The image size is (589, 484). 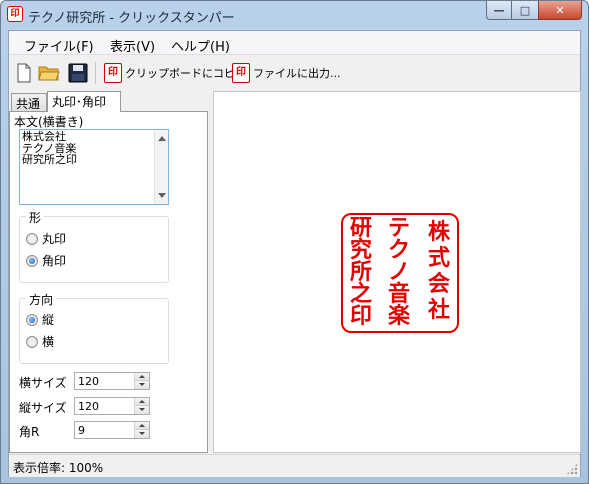 What do you see at coordinates (398, 294) in the screenshot?
I see `stamp-character: 音` at bounding box center [398, 294].